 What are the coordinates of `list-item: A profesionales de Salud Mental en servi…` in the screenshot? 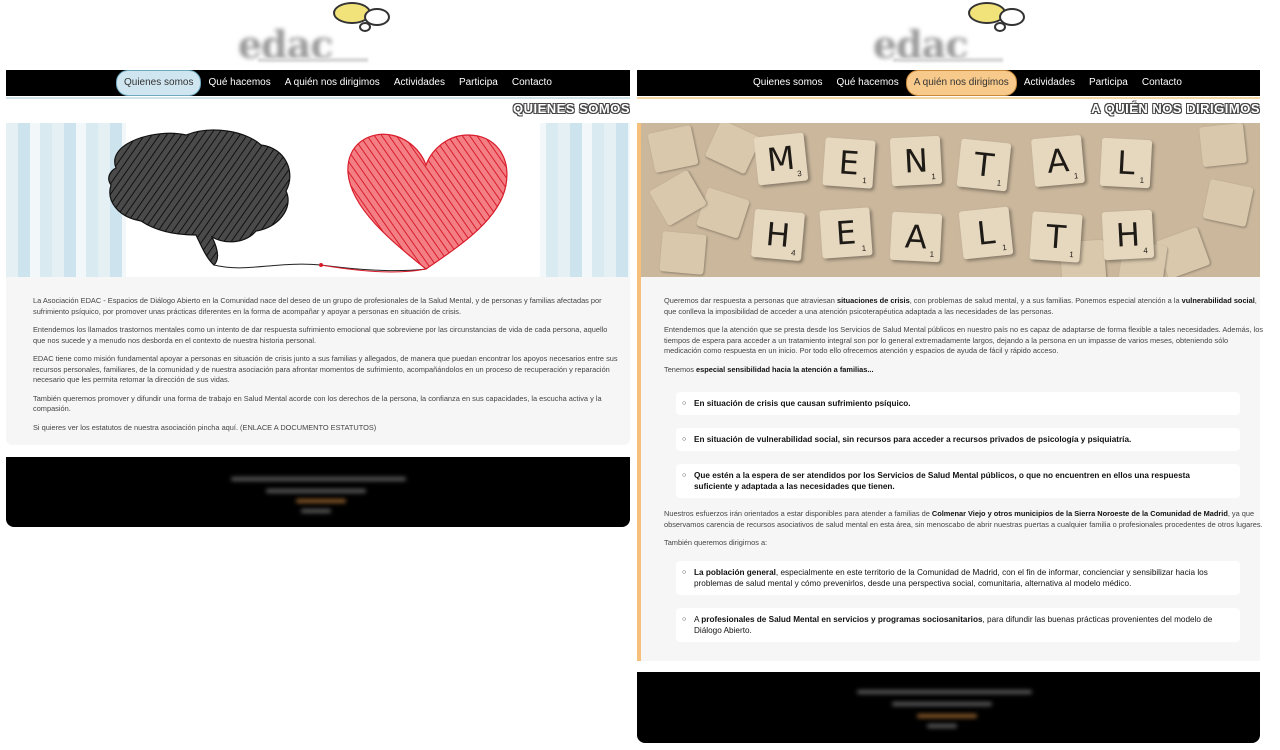 It's located at (958, 625).